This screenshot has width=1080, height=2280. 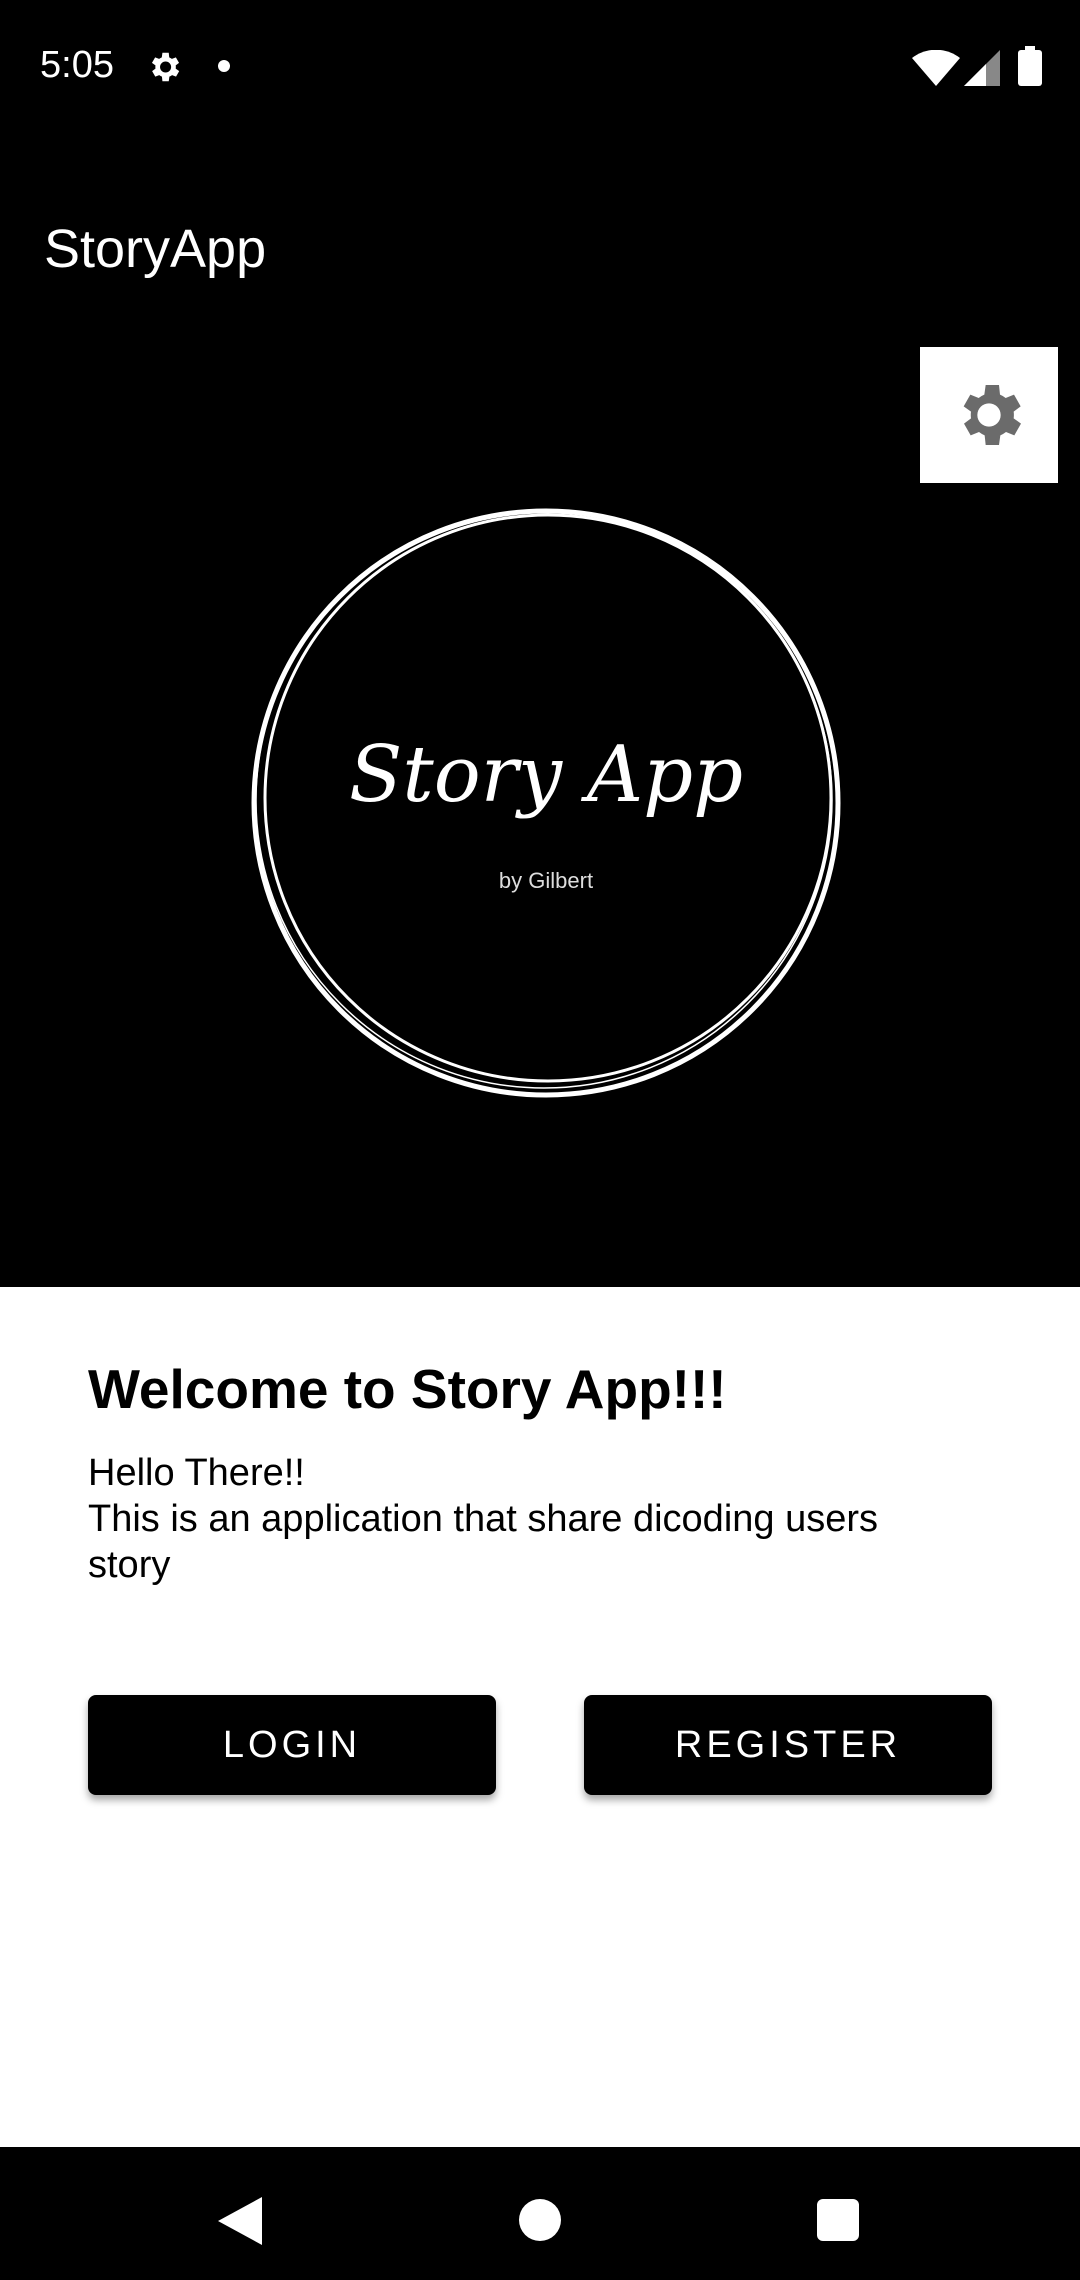 What do you see at coordinates (936, 68) in the screenshot?
I see `wifi-icon` at bounding box center [936, 68].